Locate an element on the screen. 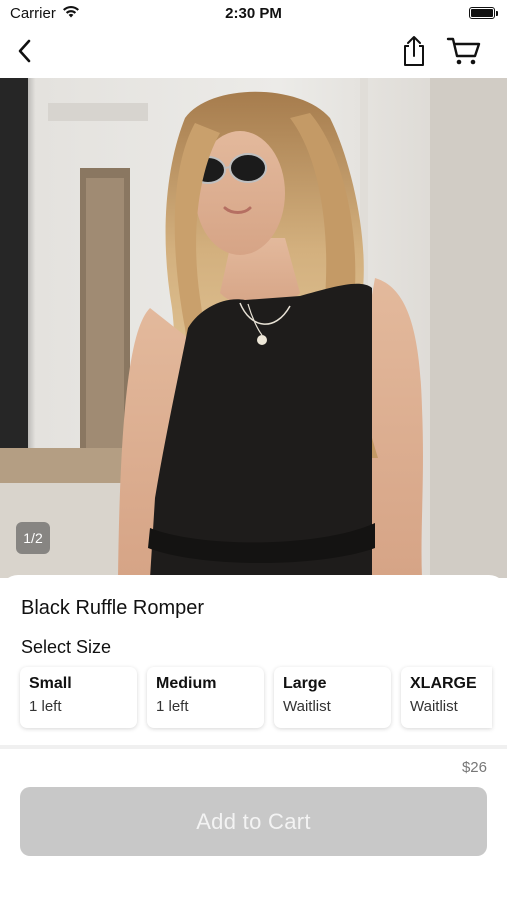 The width and height of the screenshot is (507, 900). share-button is located at coordinates (414, 53).